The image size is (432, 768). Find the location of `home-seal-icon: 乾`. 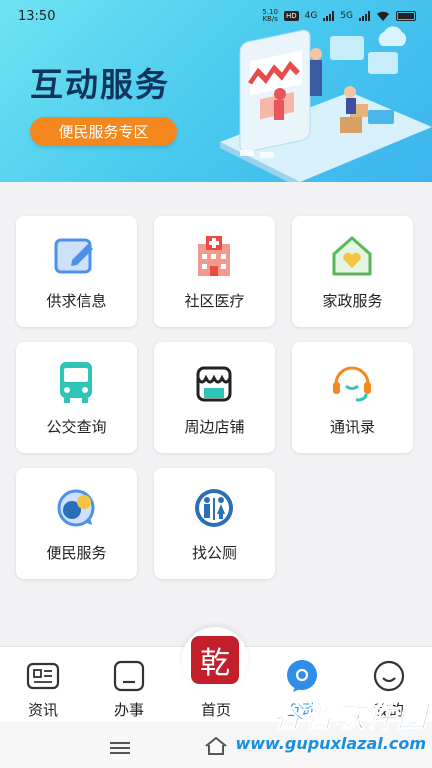

home-seal-icon: 乾 is located at coordinates (215, 660).